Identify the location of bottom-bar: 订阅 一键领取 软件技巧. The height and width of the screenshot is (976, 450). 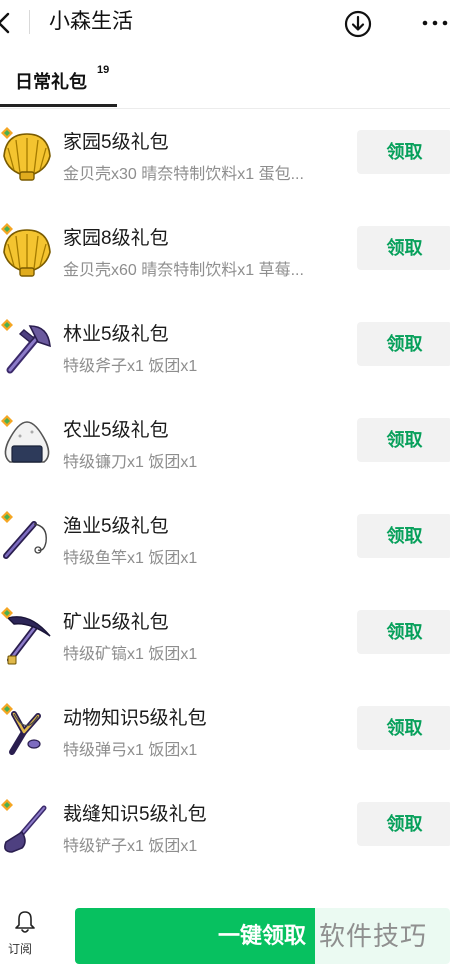
(225, 934).